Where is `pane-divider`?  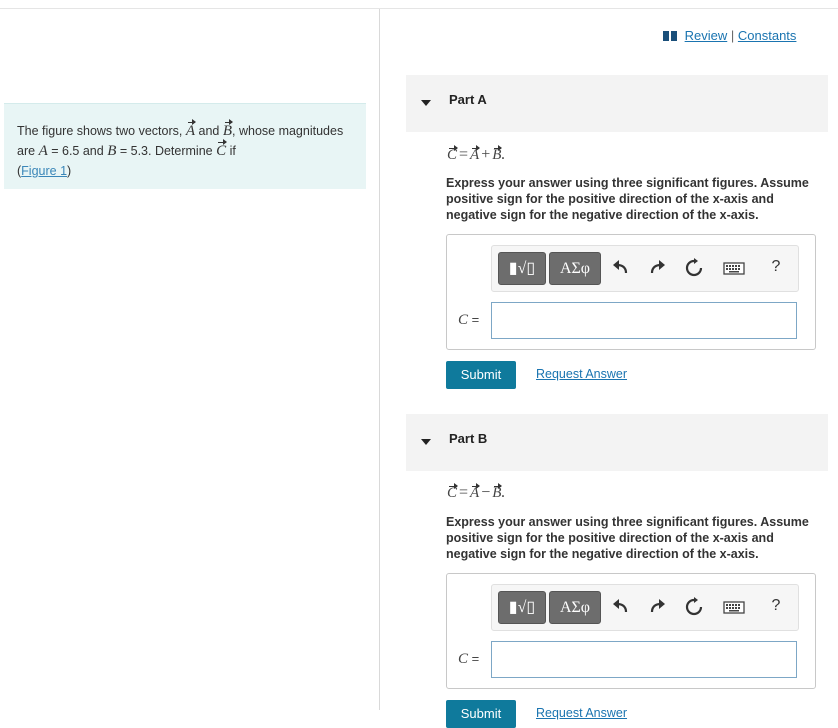 pane-divider is located at coordinates (379, 359).